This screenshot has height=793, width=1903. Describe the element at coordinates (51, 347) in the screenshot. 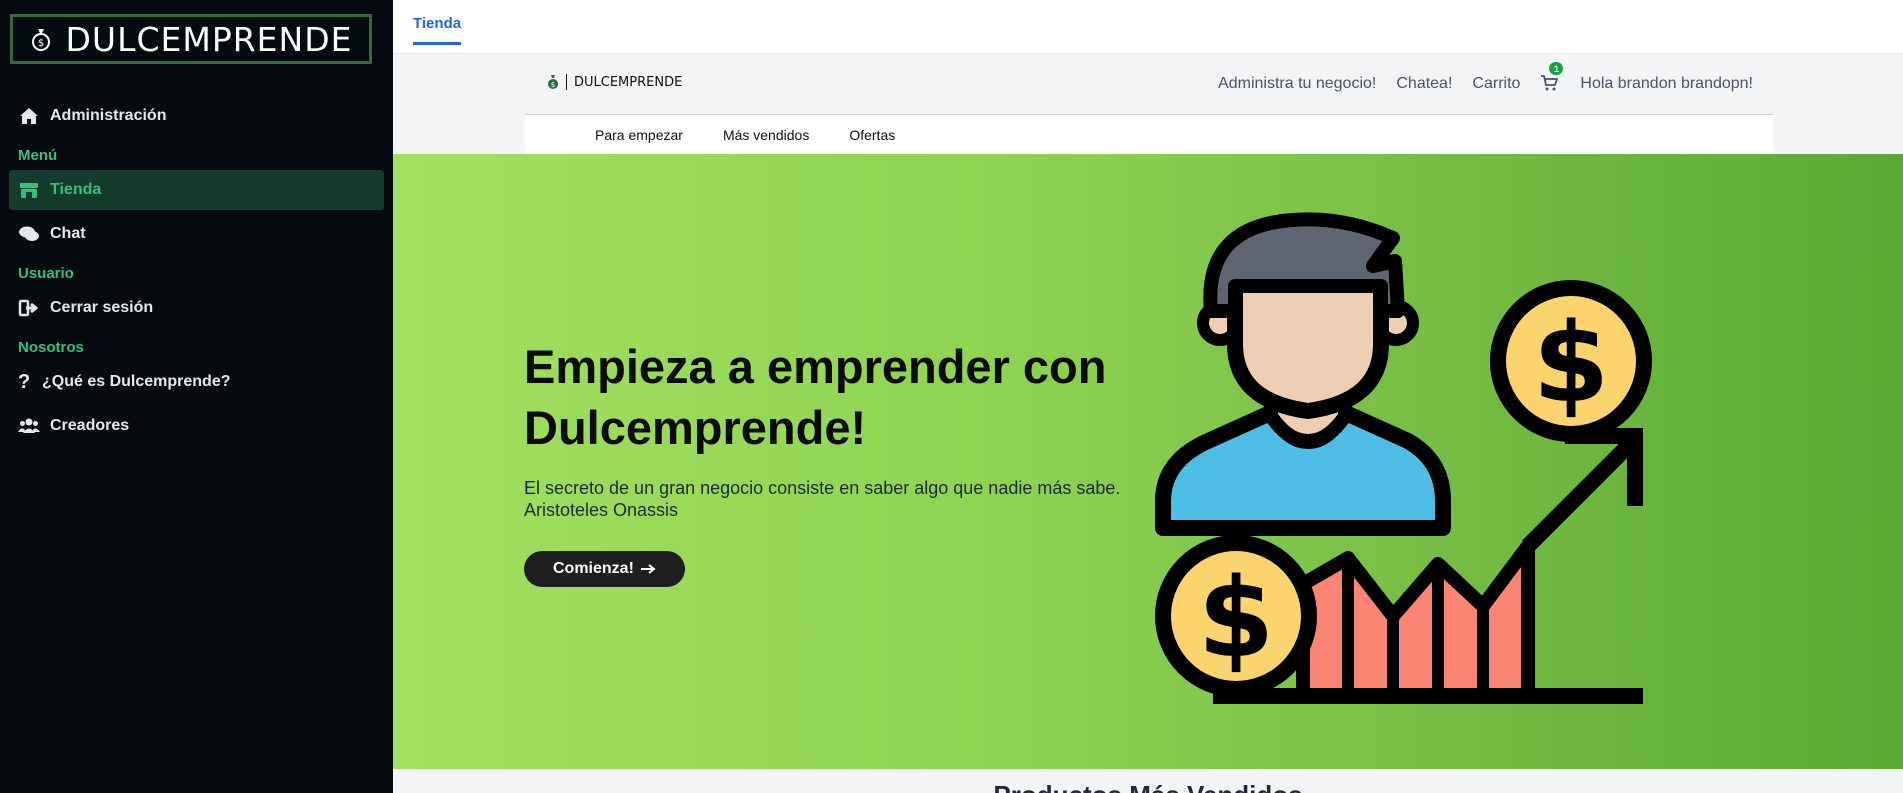

I see `section-label-nosotros: Nosotros` at that location.